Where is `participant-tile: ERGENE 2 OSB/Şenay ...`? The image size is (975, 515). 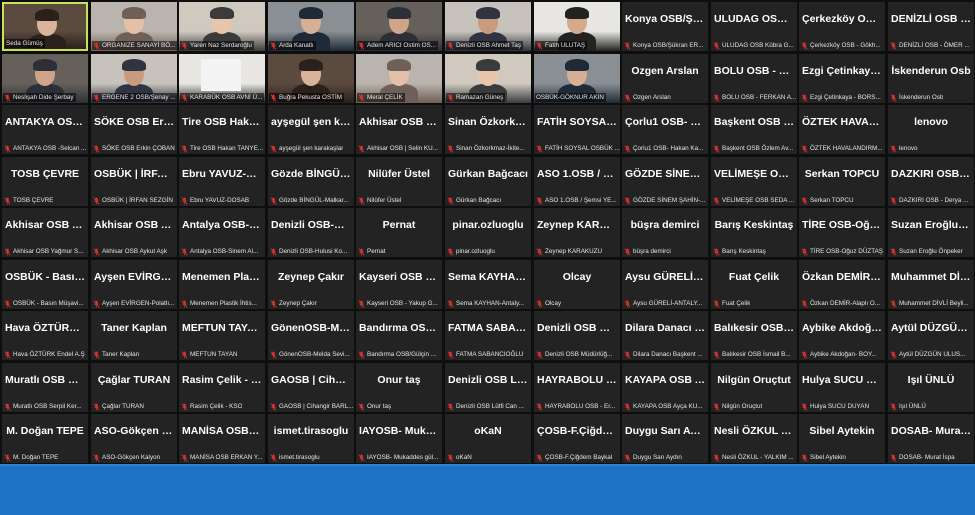 participant-tile: ERGENE 2 OSB/Şenay ... is located at coordinates (134, 78).